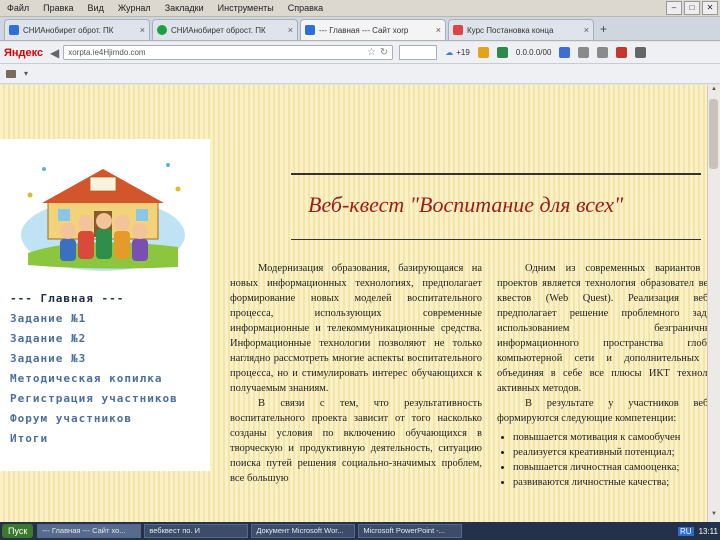 The width and height of the screenshot is (720, 540). Describe the element at coordinates (94, 439) in the screenshot. I see `nav-item-results: Итоги` at that location.